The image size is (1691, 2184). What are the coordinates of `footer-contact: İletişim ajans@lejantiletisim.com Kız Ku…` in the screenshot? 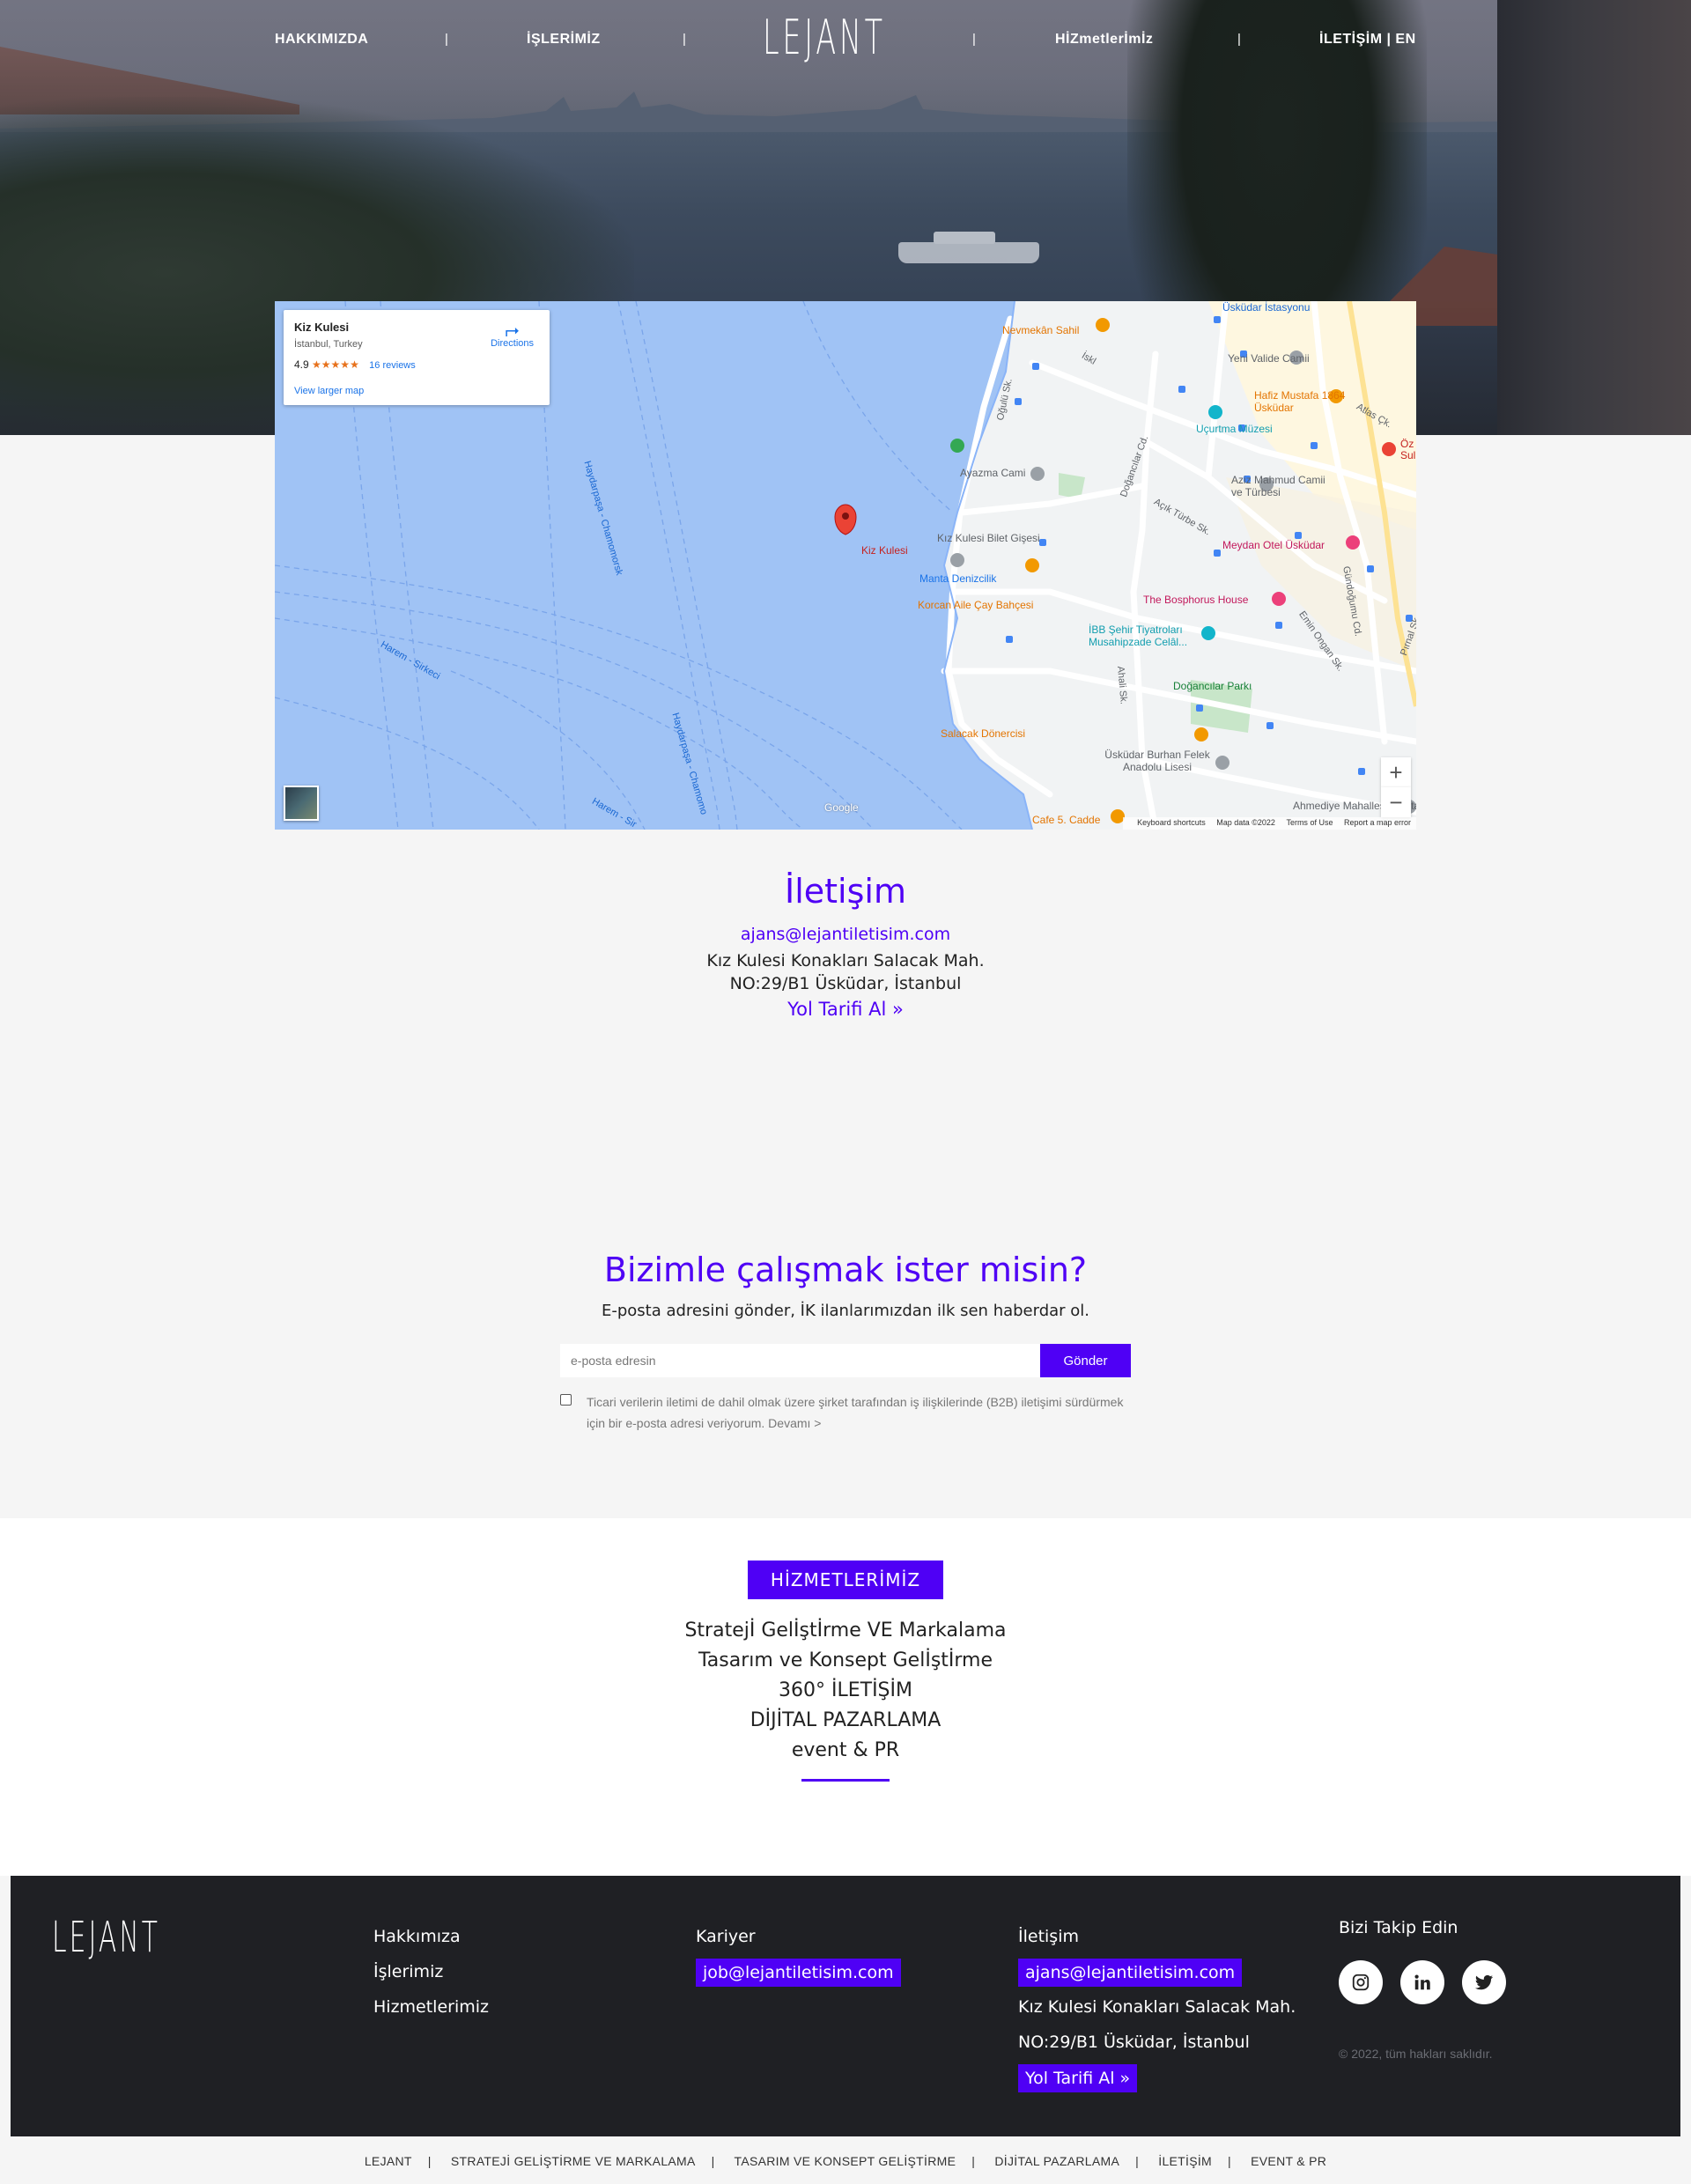 It's located at (1157, 2011).